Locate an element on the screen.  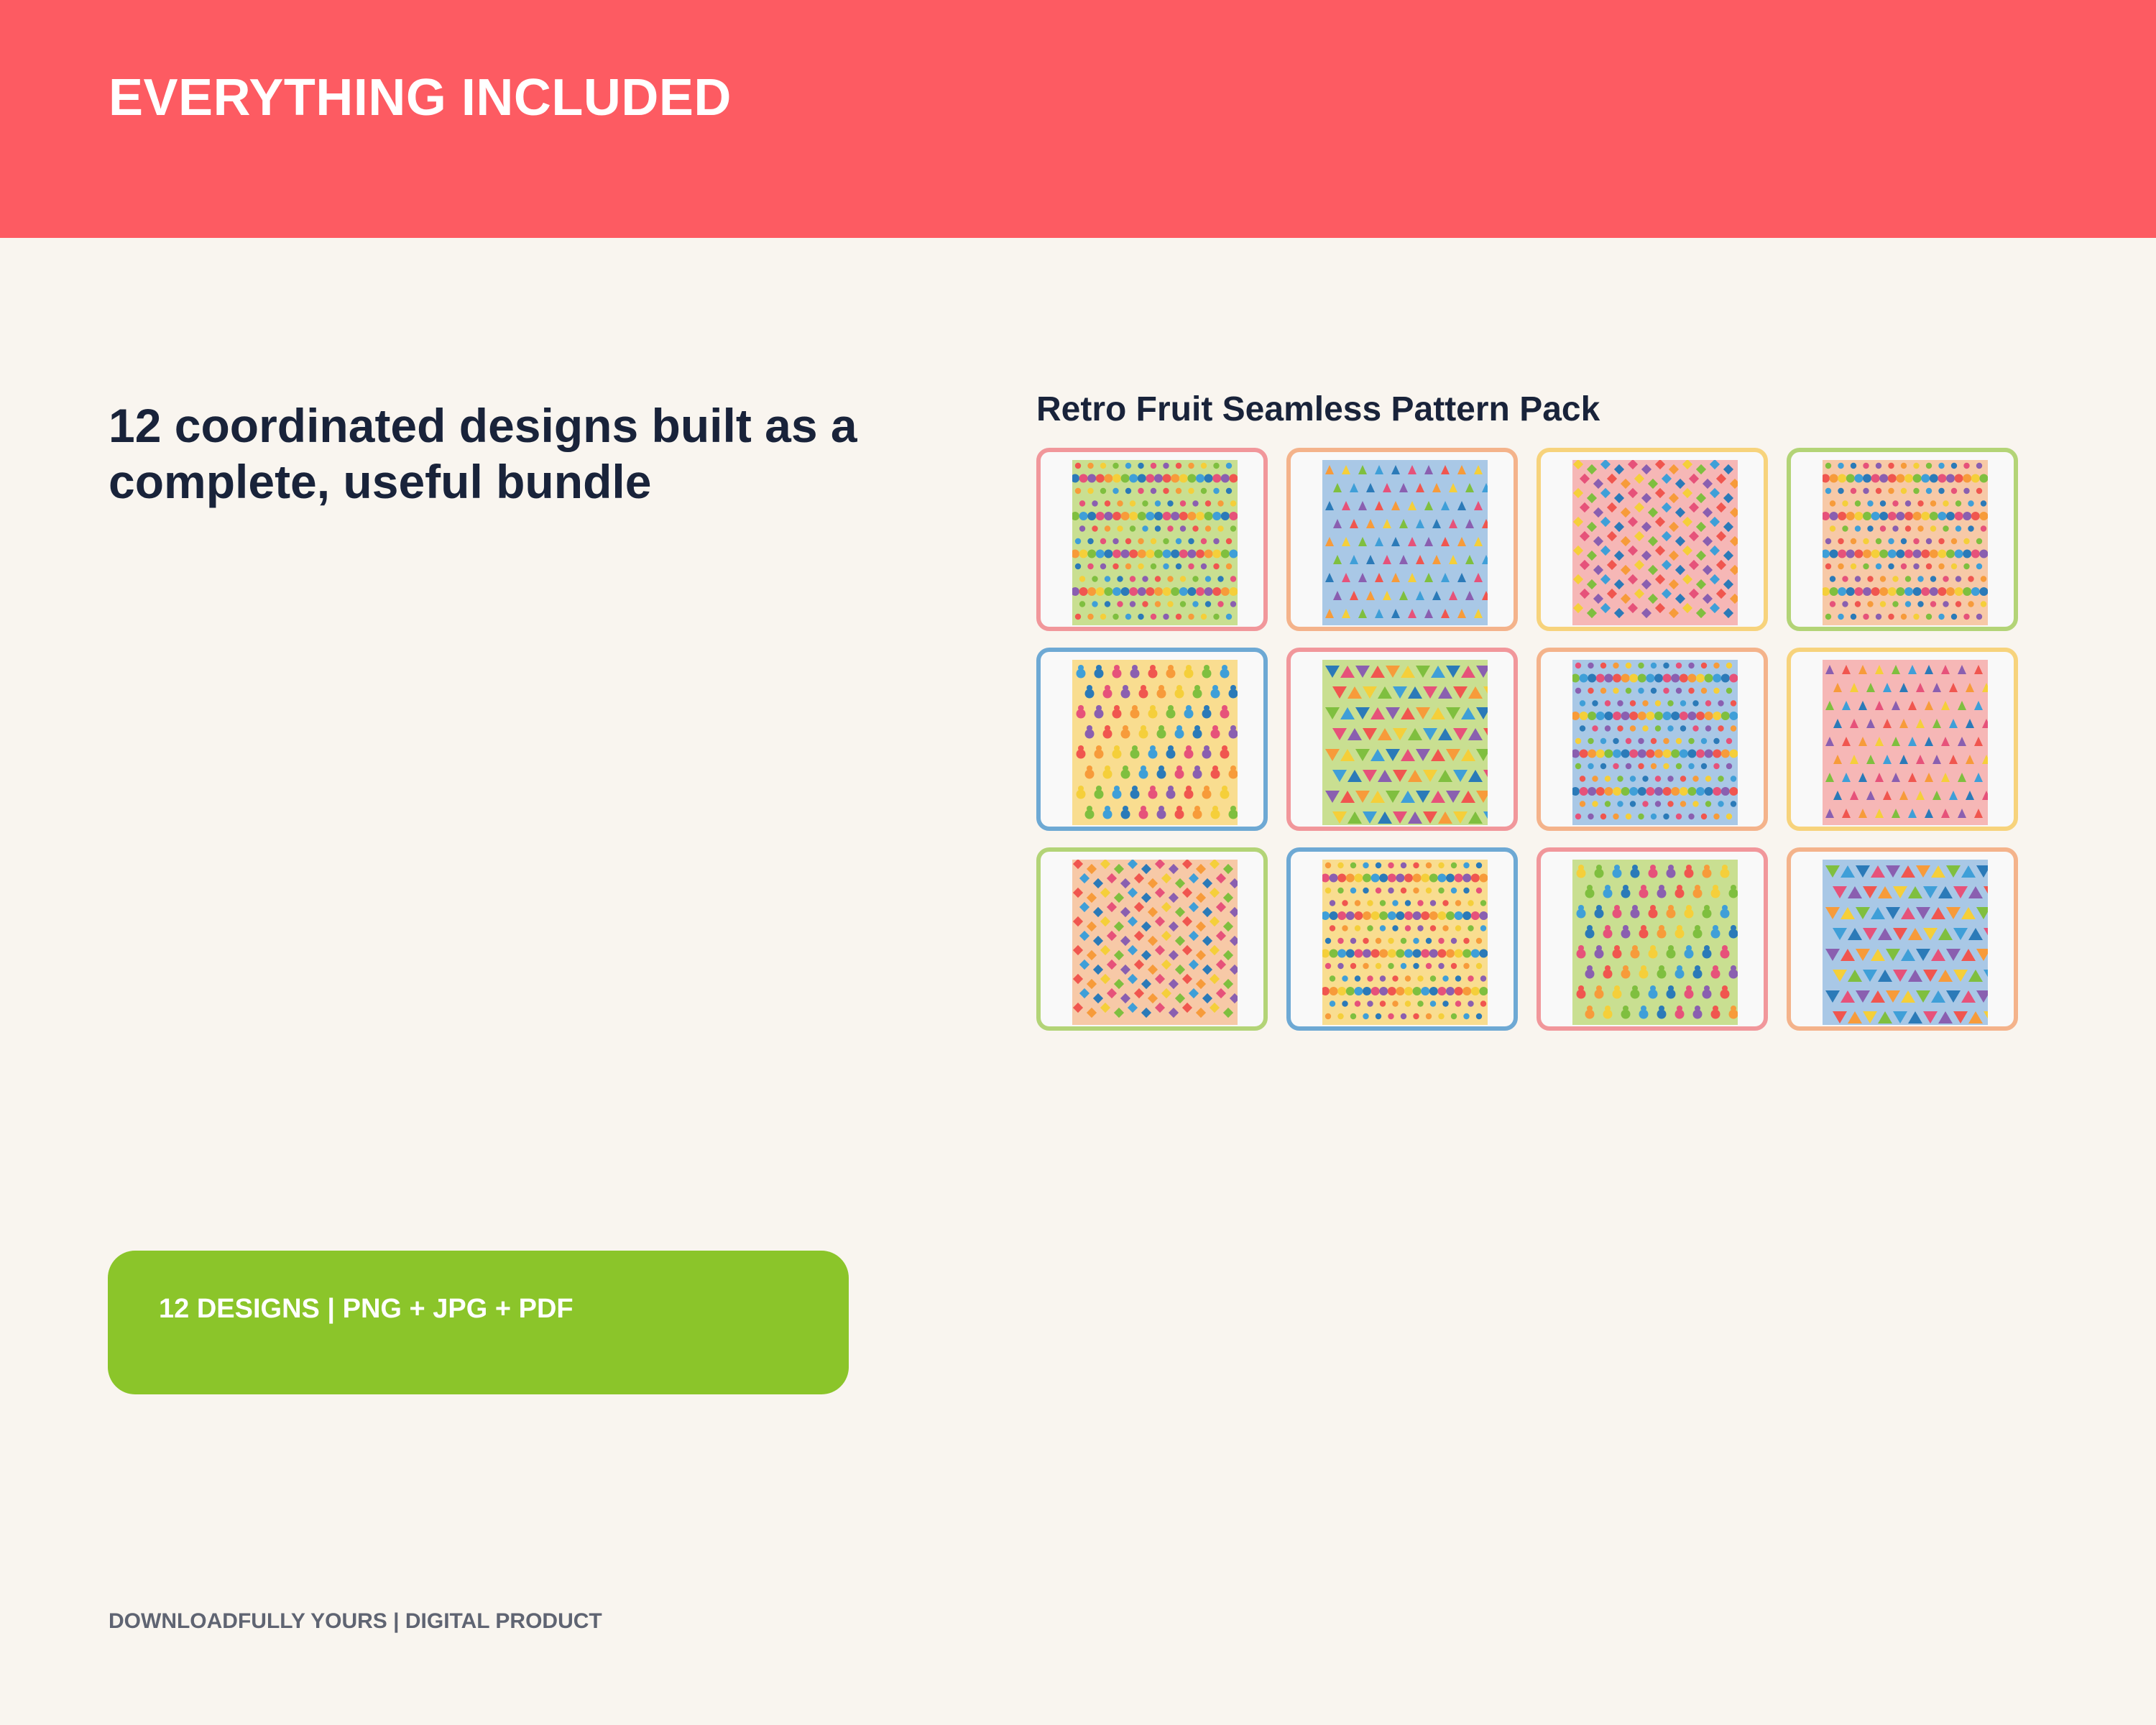
header-title: EVERYTHING INCLUDED is located at coordinates (420, 97).